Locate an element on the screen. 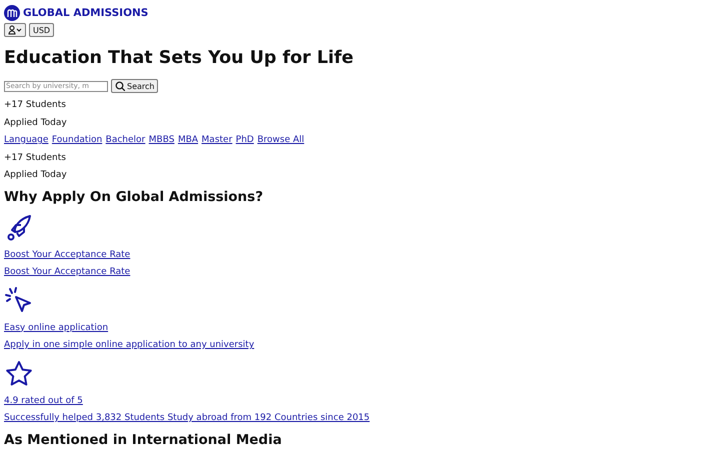 This screenshot has height=450, width=720. feature-title-link: 4.9 rated out of 5 is located at coordinates (43, 401).